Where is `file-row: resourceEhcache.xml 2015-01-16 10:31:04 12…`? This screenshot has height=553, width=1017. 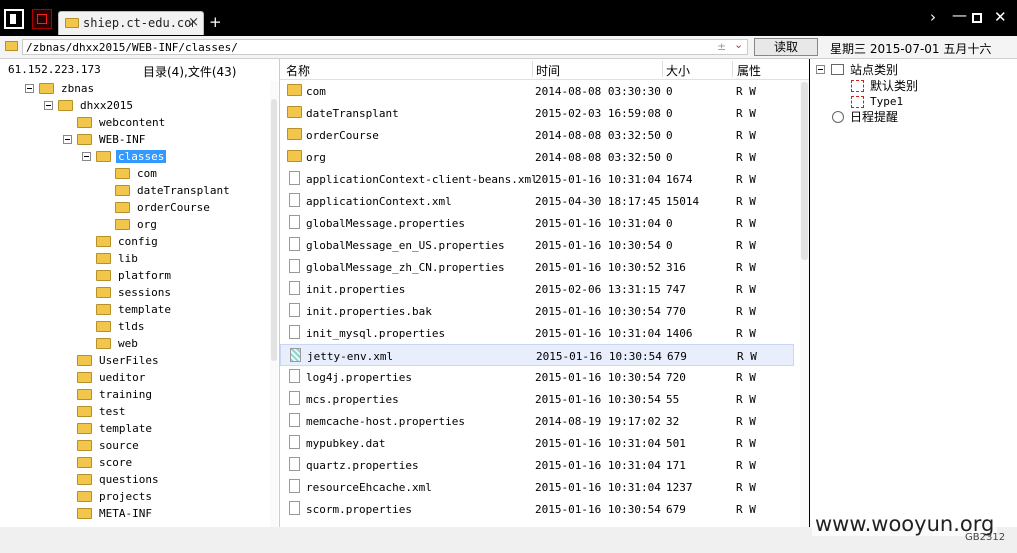 file-row: resourceEhcache.xml 2015-01-16 10:31:04 12… is located at coordinates (537, 487).